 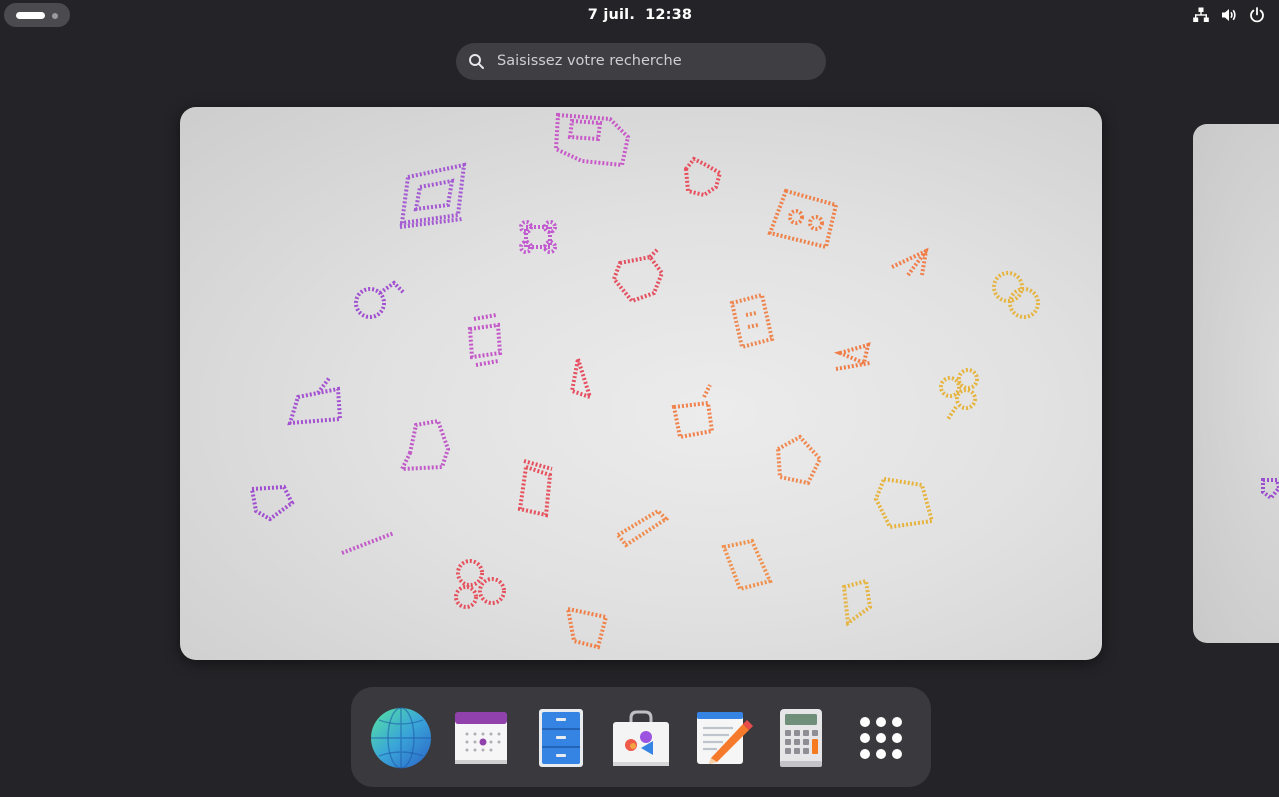 I want to click on hand-icon, so click(x=703, y=177).